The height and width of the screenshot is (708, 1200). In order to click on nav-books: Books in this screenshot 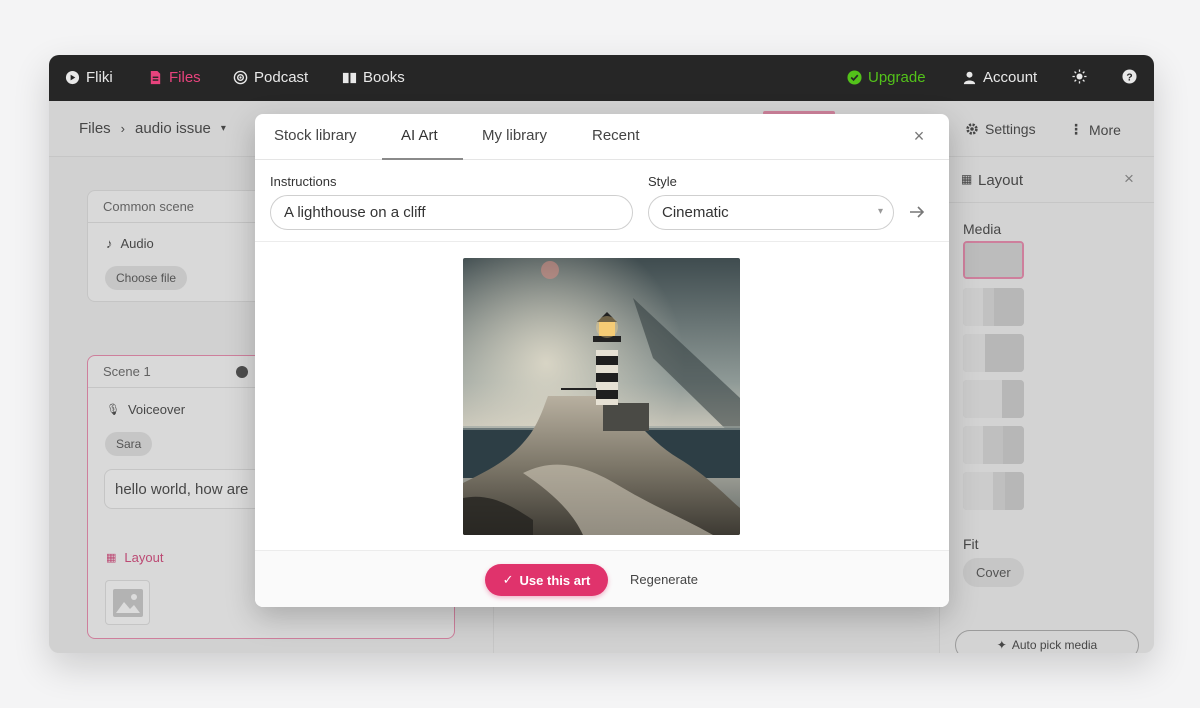, I will do `click(373, 77)`.